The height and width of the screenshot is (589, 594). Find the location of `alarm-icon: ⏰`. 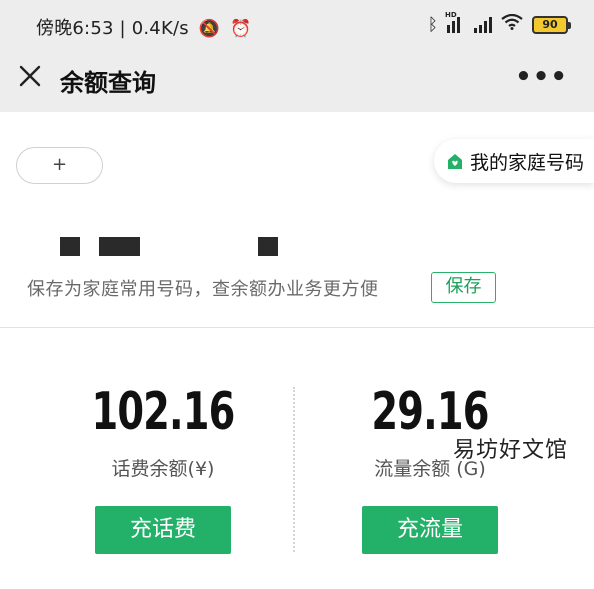

alarm-icon: ⏰ is located at coordinates (241, 29).